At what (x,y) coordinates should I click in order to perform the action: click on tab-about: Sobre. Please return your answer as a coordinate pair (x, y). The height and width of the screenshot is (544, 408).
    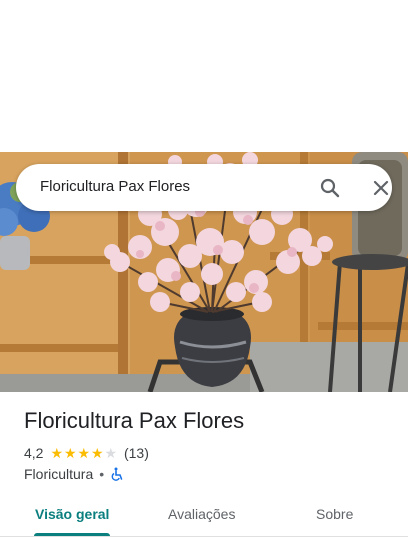
    Looking at the image, I should click on (334, 514).